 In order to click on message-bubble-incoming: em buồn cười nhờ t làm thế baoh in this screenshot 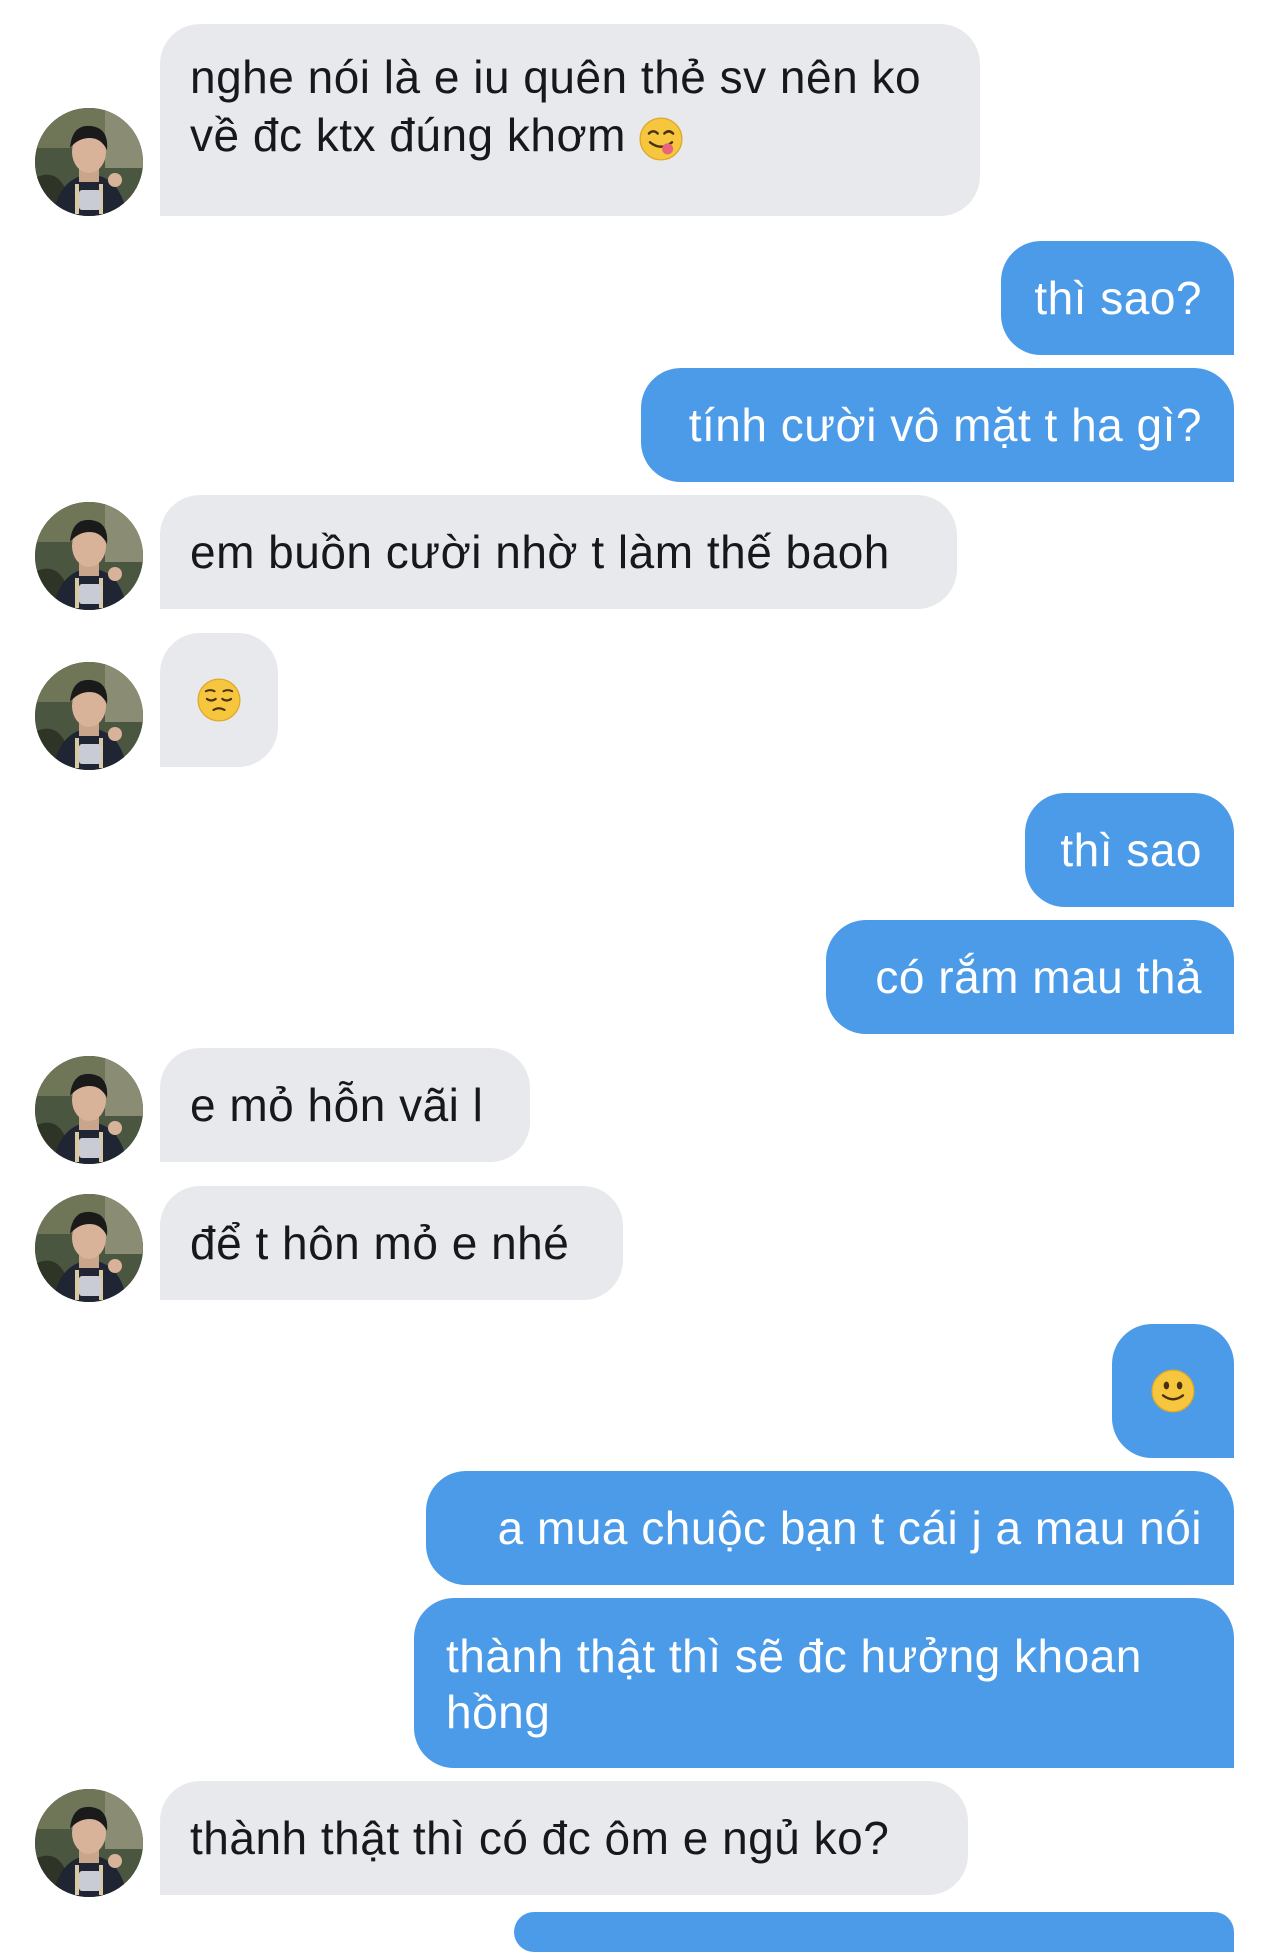, I will do `click(558, 552)`.